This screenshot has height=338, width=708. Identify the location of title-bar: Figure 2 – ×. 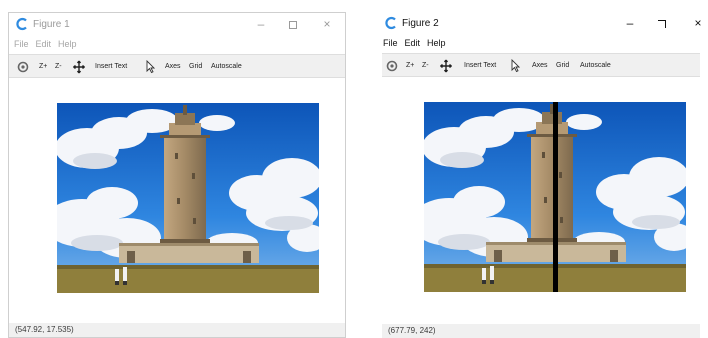
(543, 24).